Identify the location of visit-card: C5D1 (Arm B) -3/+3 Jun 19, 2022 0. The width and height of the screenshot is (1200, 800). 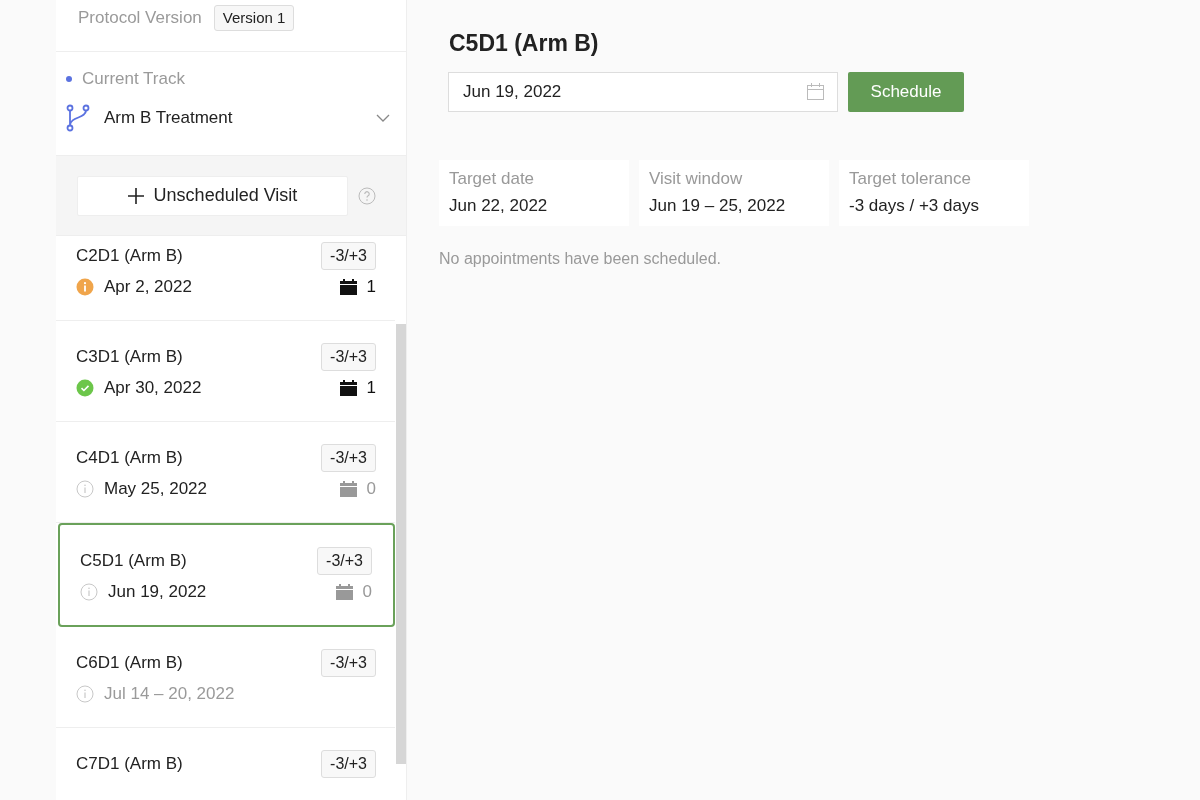
(226, 575).